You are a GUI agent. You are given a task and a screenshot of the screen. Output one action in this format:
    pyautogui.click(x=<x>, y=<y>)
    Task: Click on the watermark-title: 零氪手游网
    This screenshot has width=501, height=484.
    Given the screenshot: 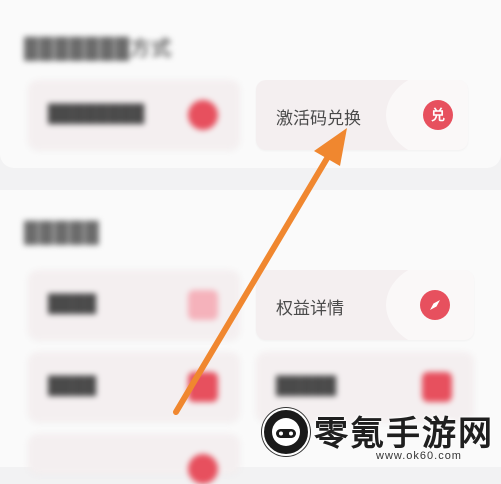 What is the action you would take?
    pyautogui.click(x=404, y=434)
    